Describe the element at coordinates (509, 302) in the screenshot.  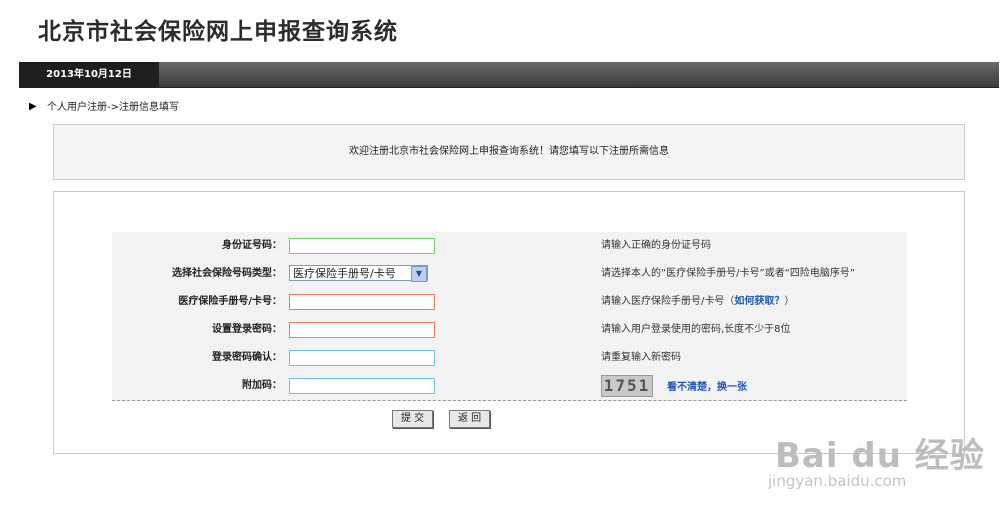
I see `form-row-card: 医疗保险手册号/卡号： 请输入医疗保险手册号/卡号（如何获取？）` at that location.